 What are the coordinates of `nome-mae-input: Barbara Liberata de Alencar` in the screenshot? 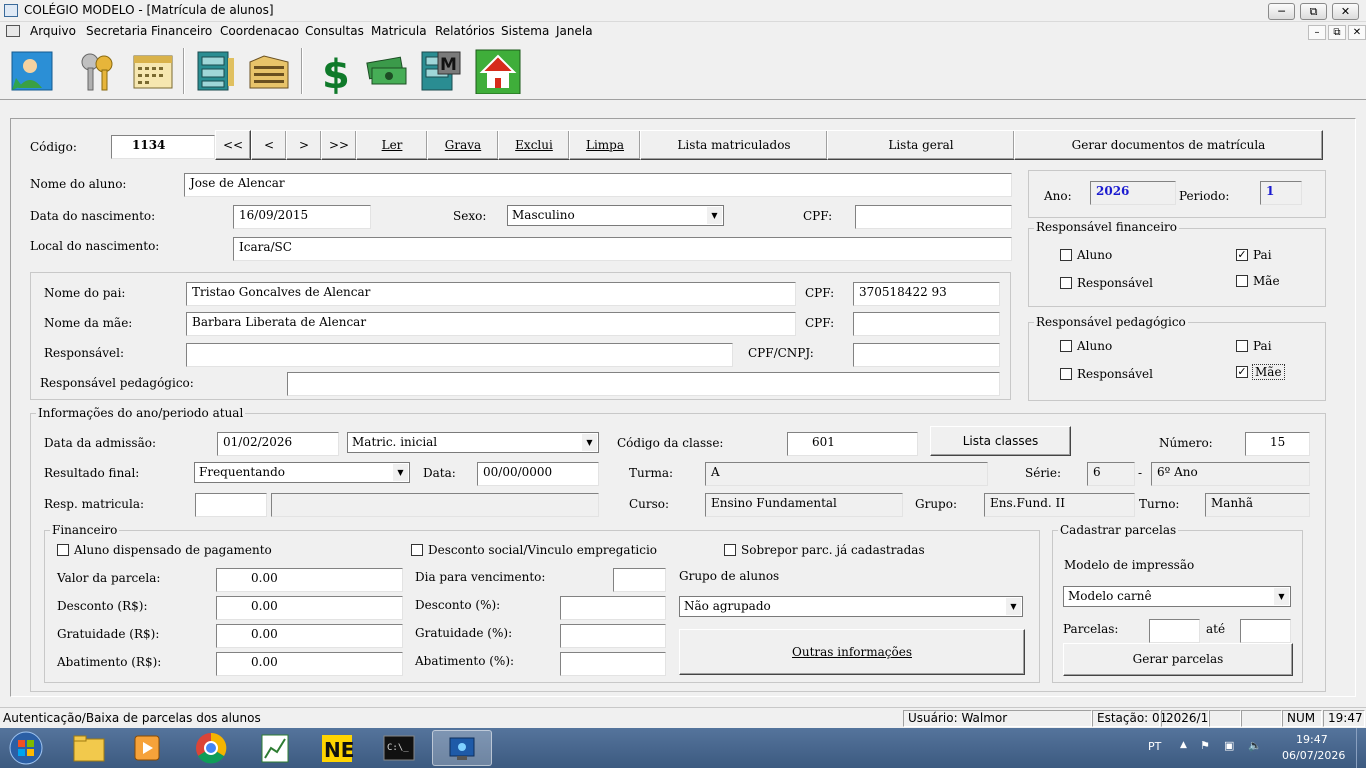 It's located at (491, 324).